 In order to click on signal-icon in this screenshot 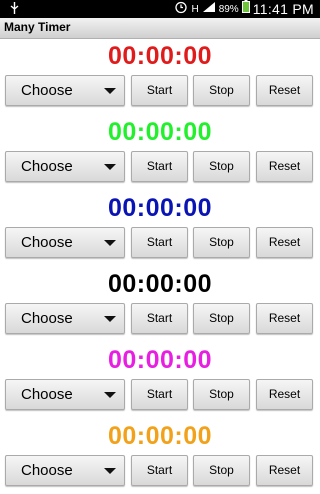, I will do `click(209, 9)`.